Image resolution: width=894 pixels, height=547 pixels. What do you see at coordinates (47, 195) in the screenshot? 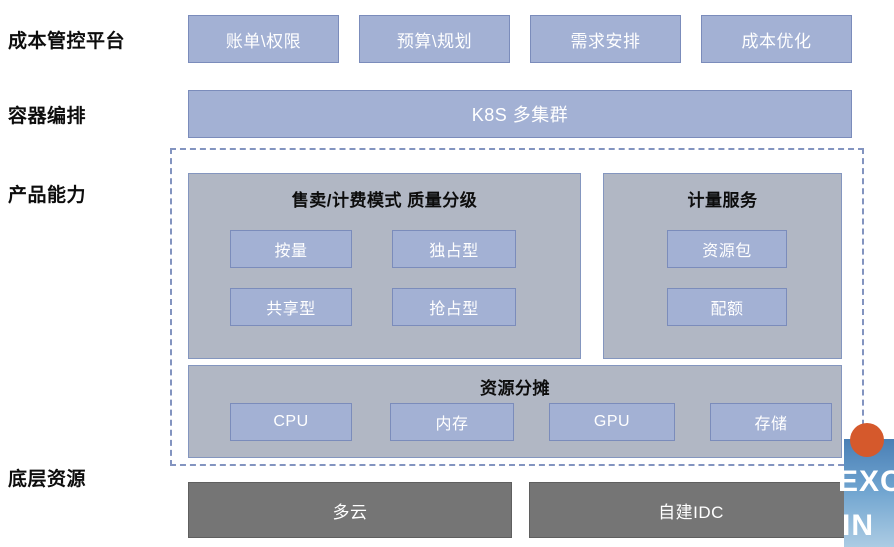
I see `tier-label-product-capability: 产品能力` at bounding box center [47, 195].